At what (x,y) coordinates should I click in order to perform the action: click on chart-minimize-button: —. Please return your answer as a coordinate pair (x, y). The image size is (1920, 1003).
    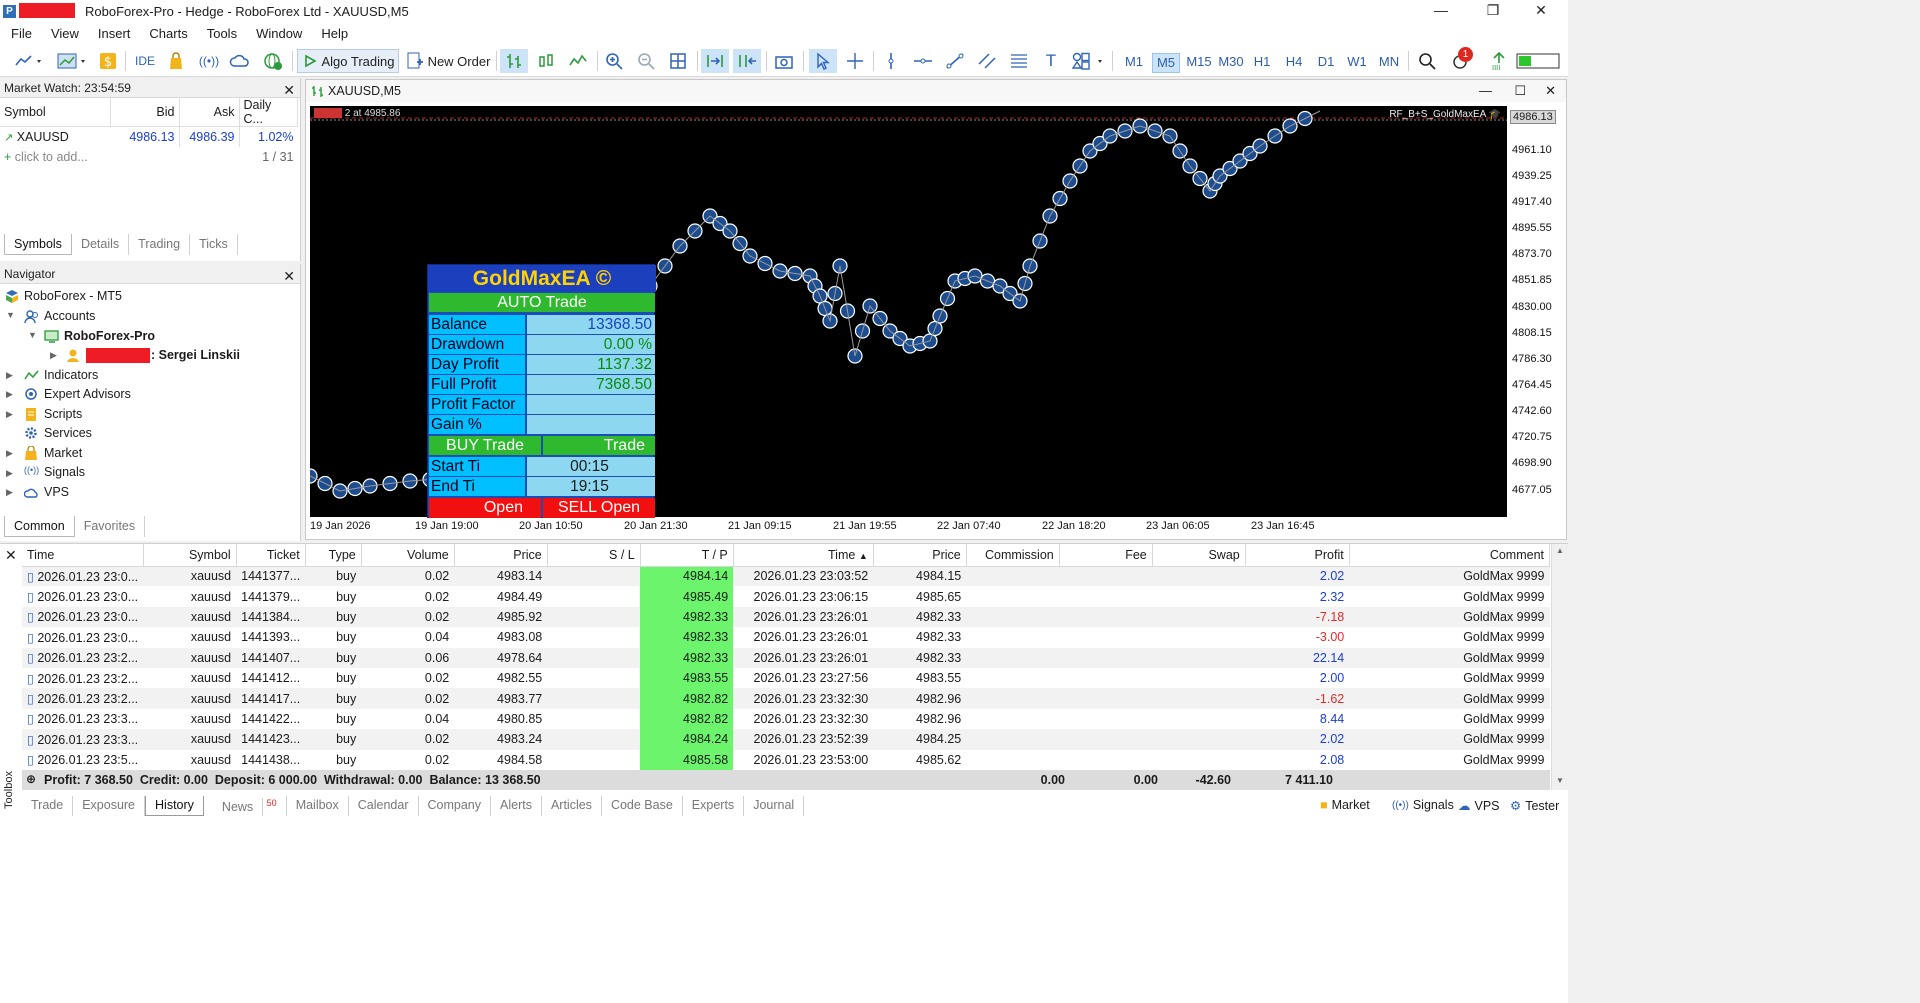
    Looking at the image, I should click on (1485, 91).